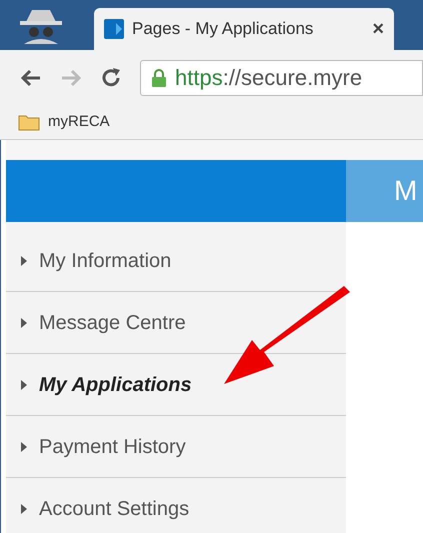  I want to click on browser-tab: Pages - My Applications ×, so click(244, 29).